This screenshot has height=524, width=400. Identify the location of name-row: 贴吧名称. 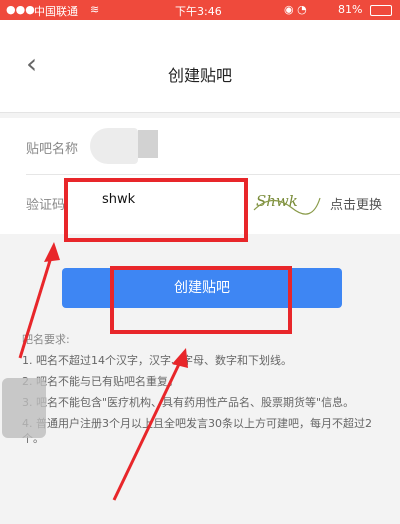
(213, 146).